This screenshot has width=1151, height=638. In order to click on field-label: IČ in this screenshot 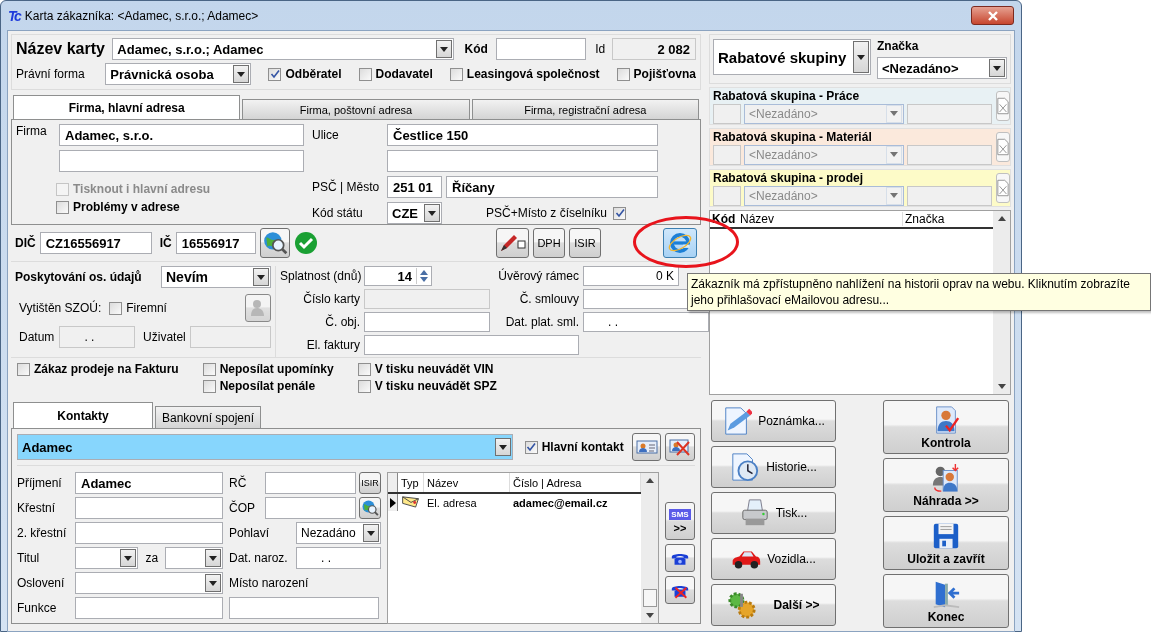, I will do `click(165, 243)`.